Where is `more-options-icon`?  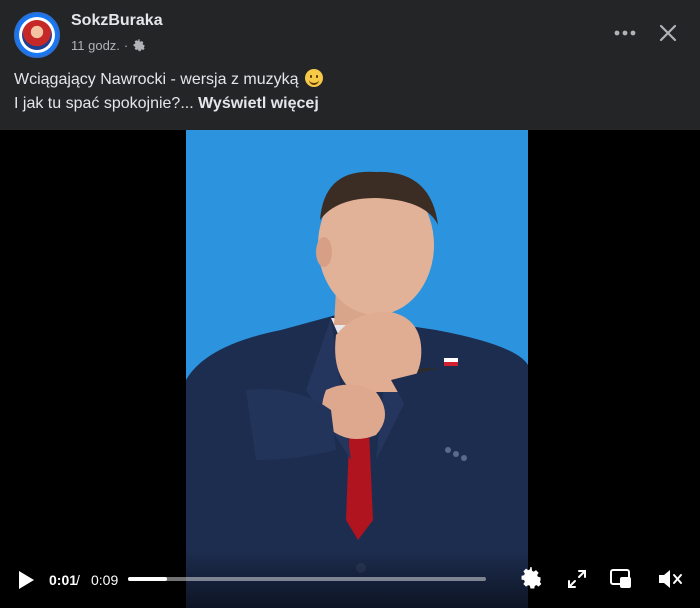
more-options-icon is located at coordinates (625, 33).